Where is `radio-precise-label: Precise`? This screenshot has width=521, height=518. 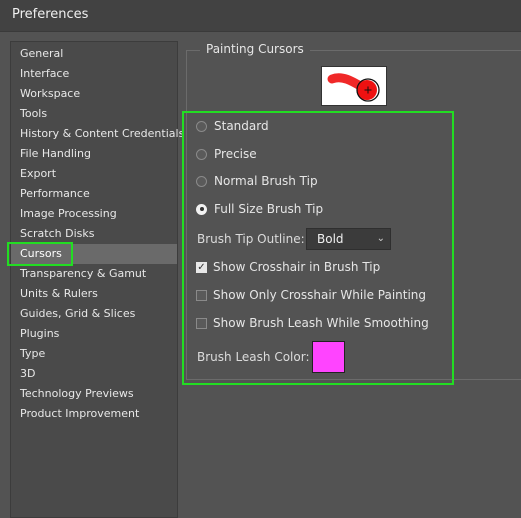 radio-precise-label: Precise is located at coordinates (235, 154).